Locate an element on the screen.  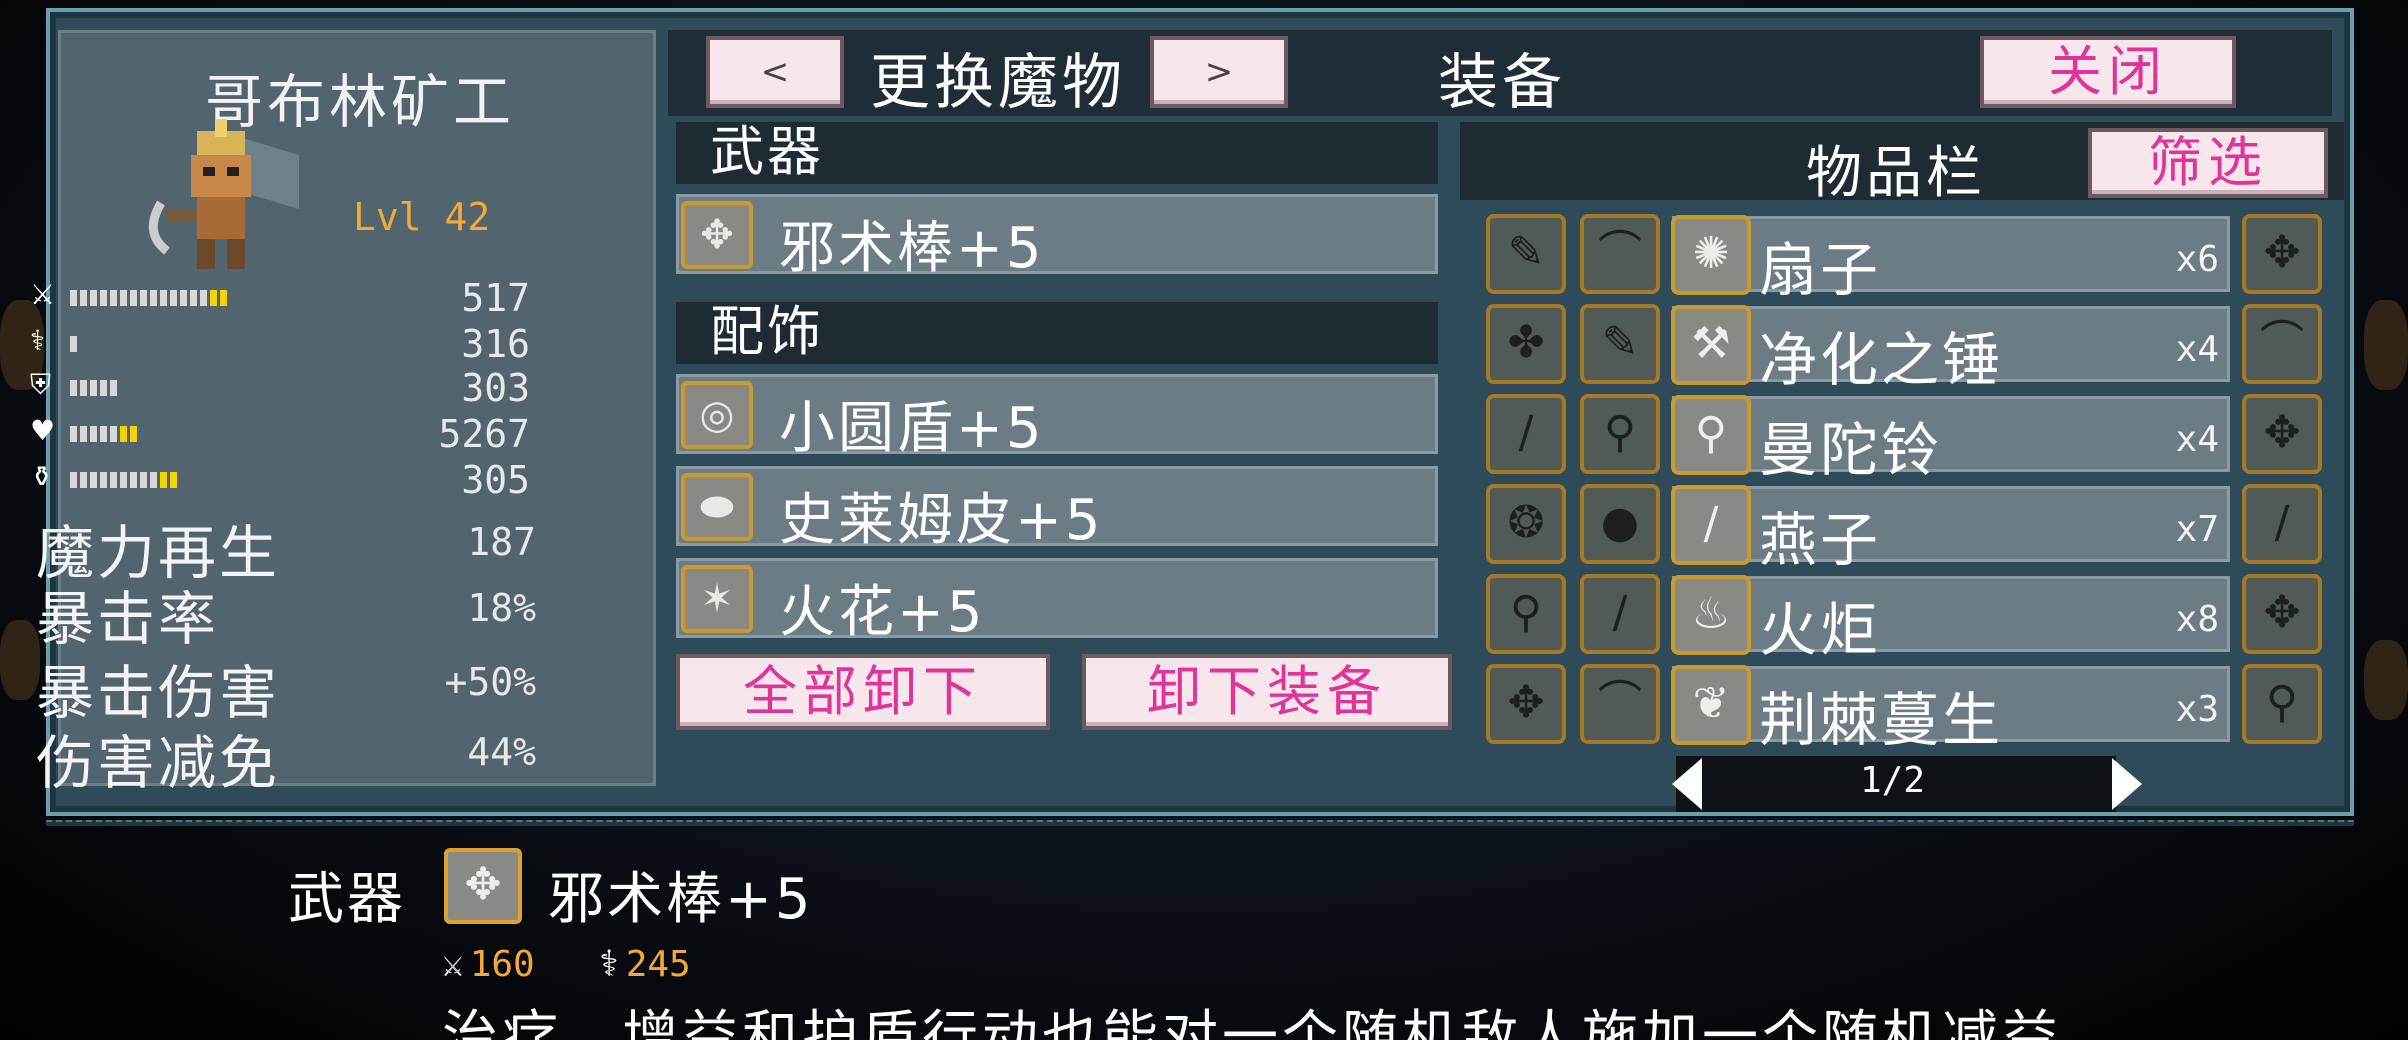
inventory-item: ⚲ 曼陀铃 x4 is located at coordinates (1950, 439).